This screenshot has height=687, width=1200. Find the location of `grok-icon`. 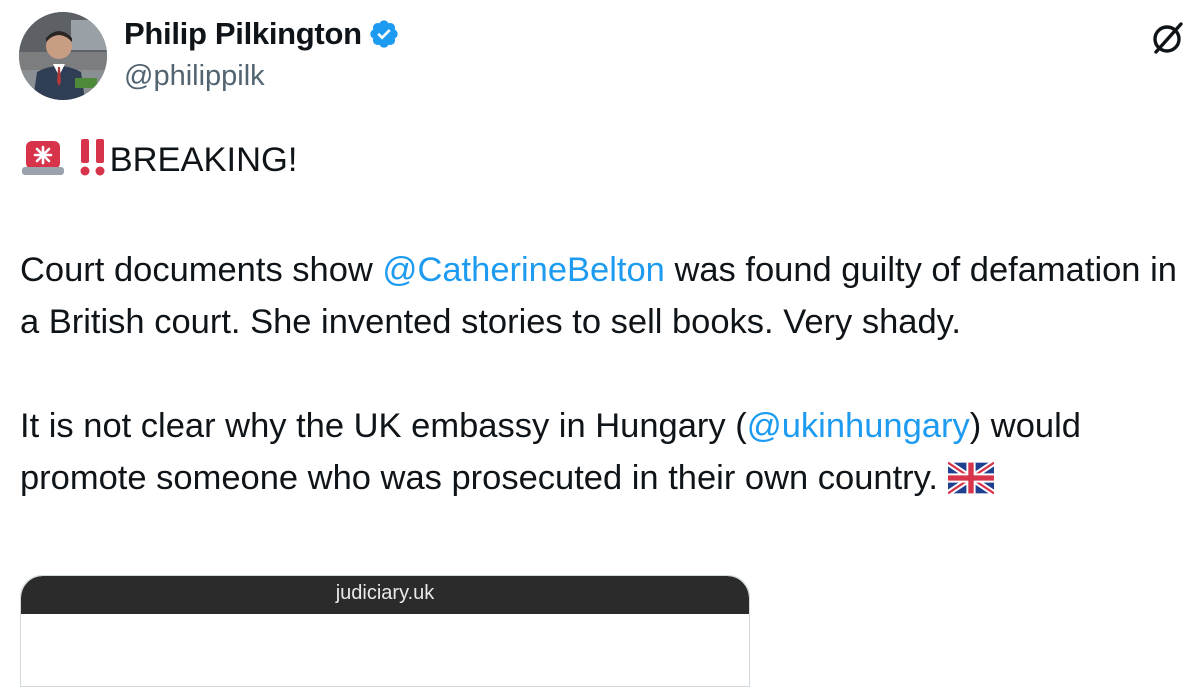

grok-icon is located at coordinates (1168, 38).